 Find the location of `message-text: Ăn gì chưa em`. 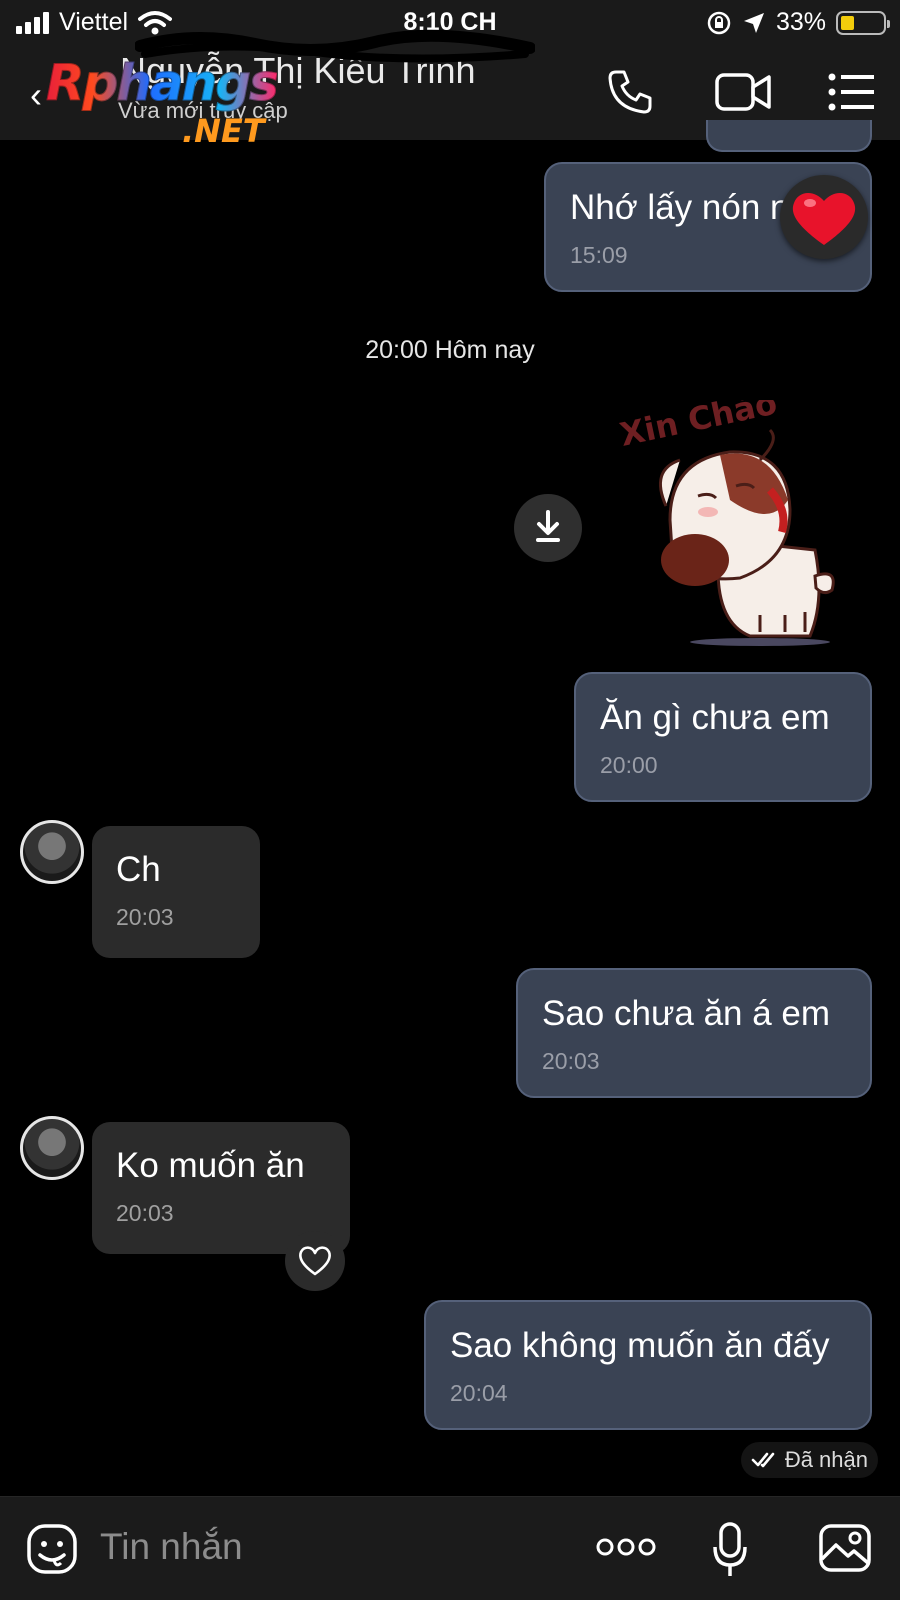

message-text: Ăn gì chưa em is located at coordinates (715, 717).